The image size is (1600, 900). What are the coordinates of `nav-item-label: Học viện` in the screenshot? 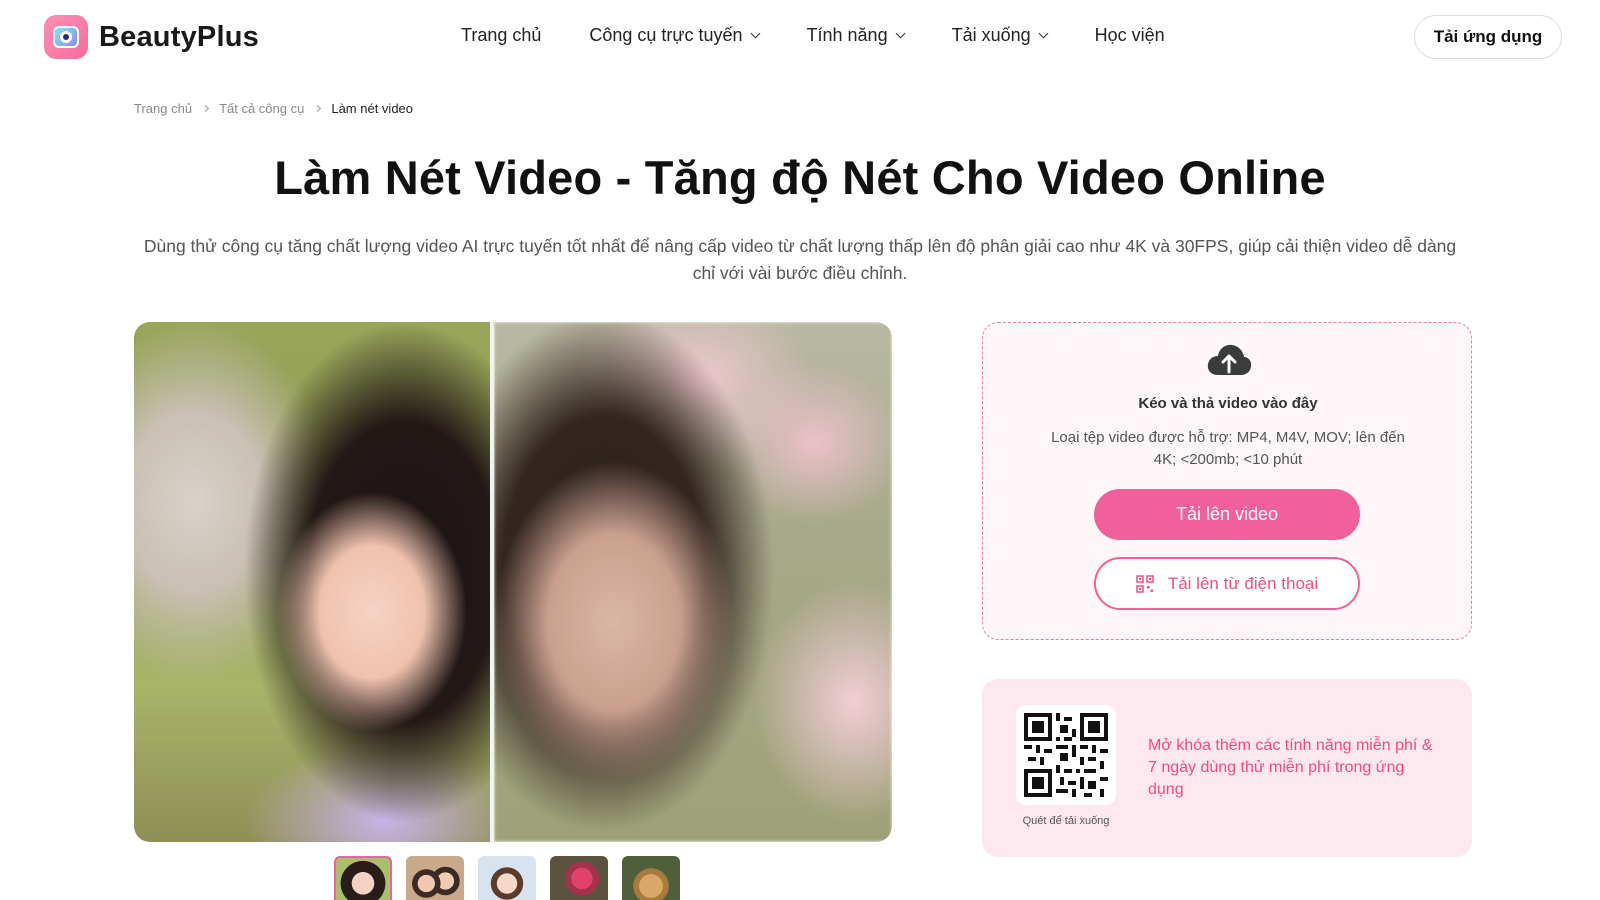 It's located at (1129, 35).